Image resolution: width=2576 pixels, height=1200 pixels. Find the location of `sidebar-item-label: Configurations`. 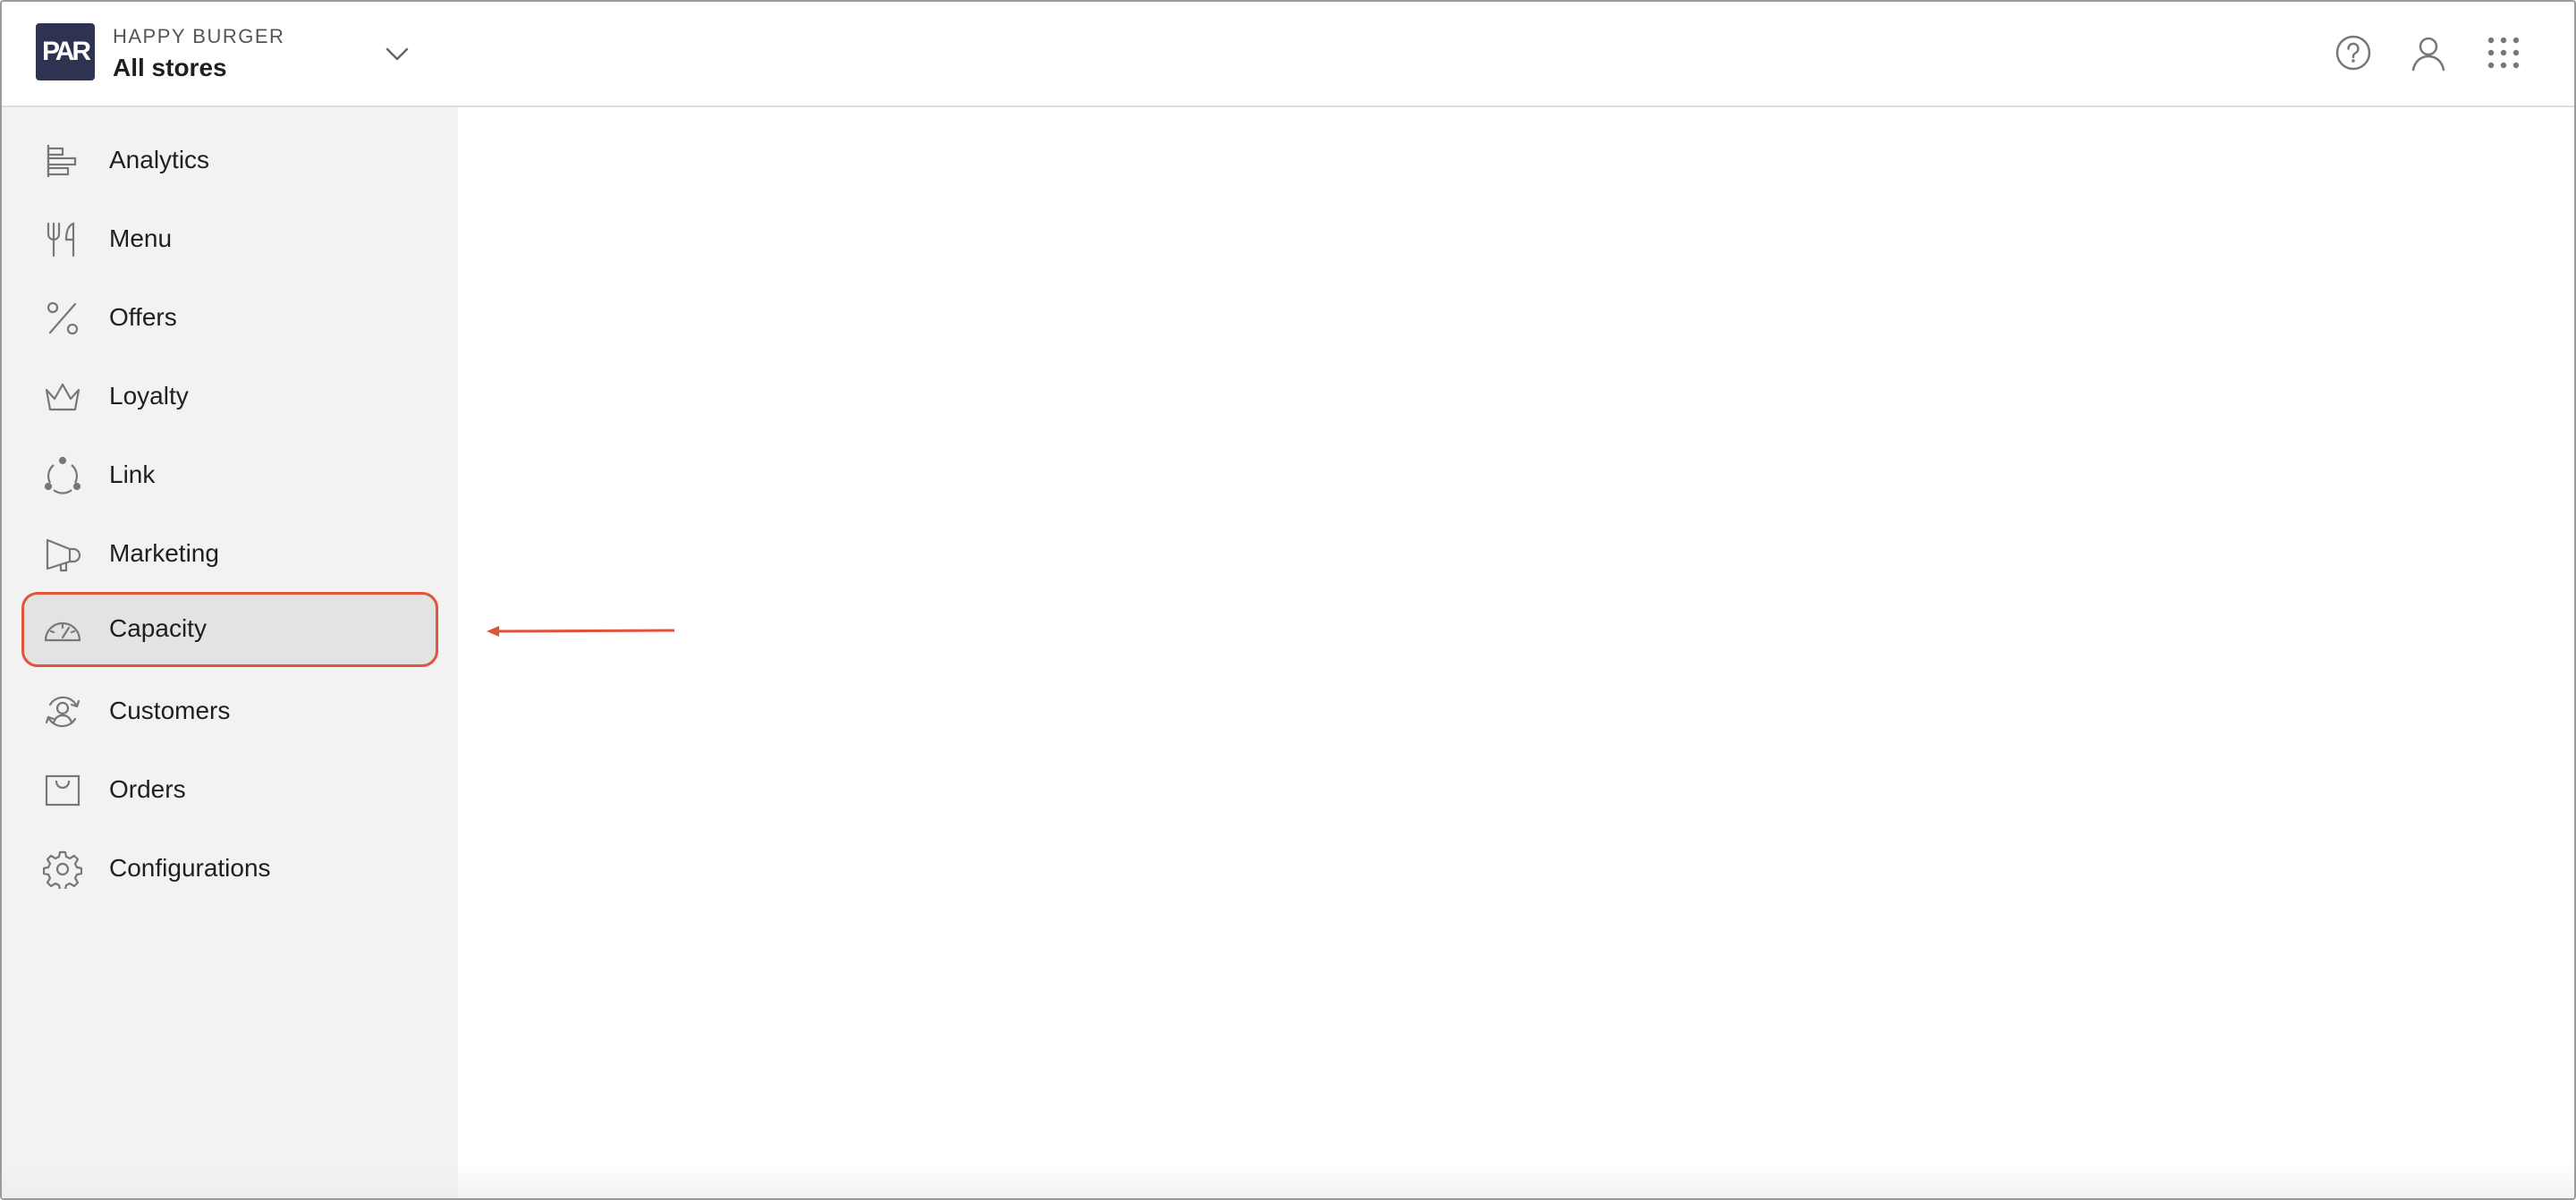

sidebar-item-label: Configurations is located at coordinates (190, 868).